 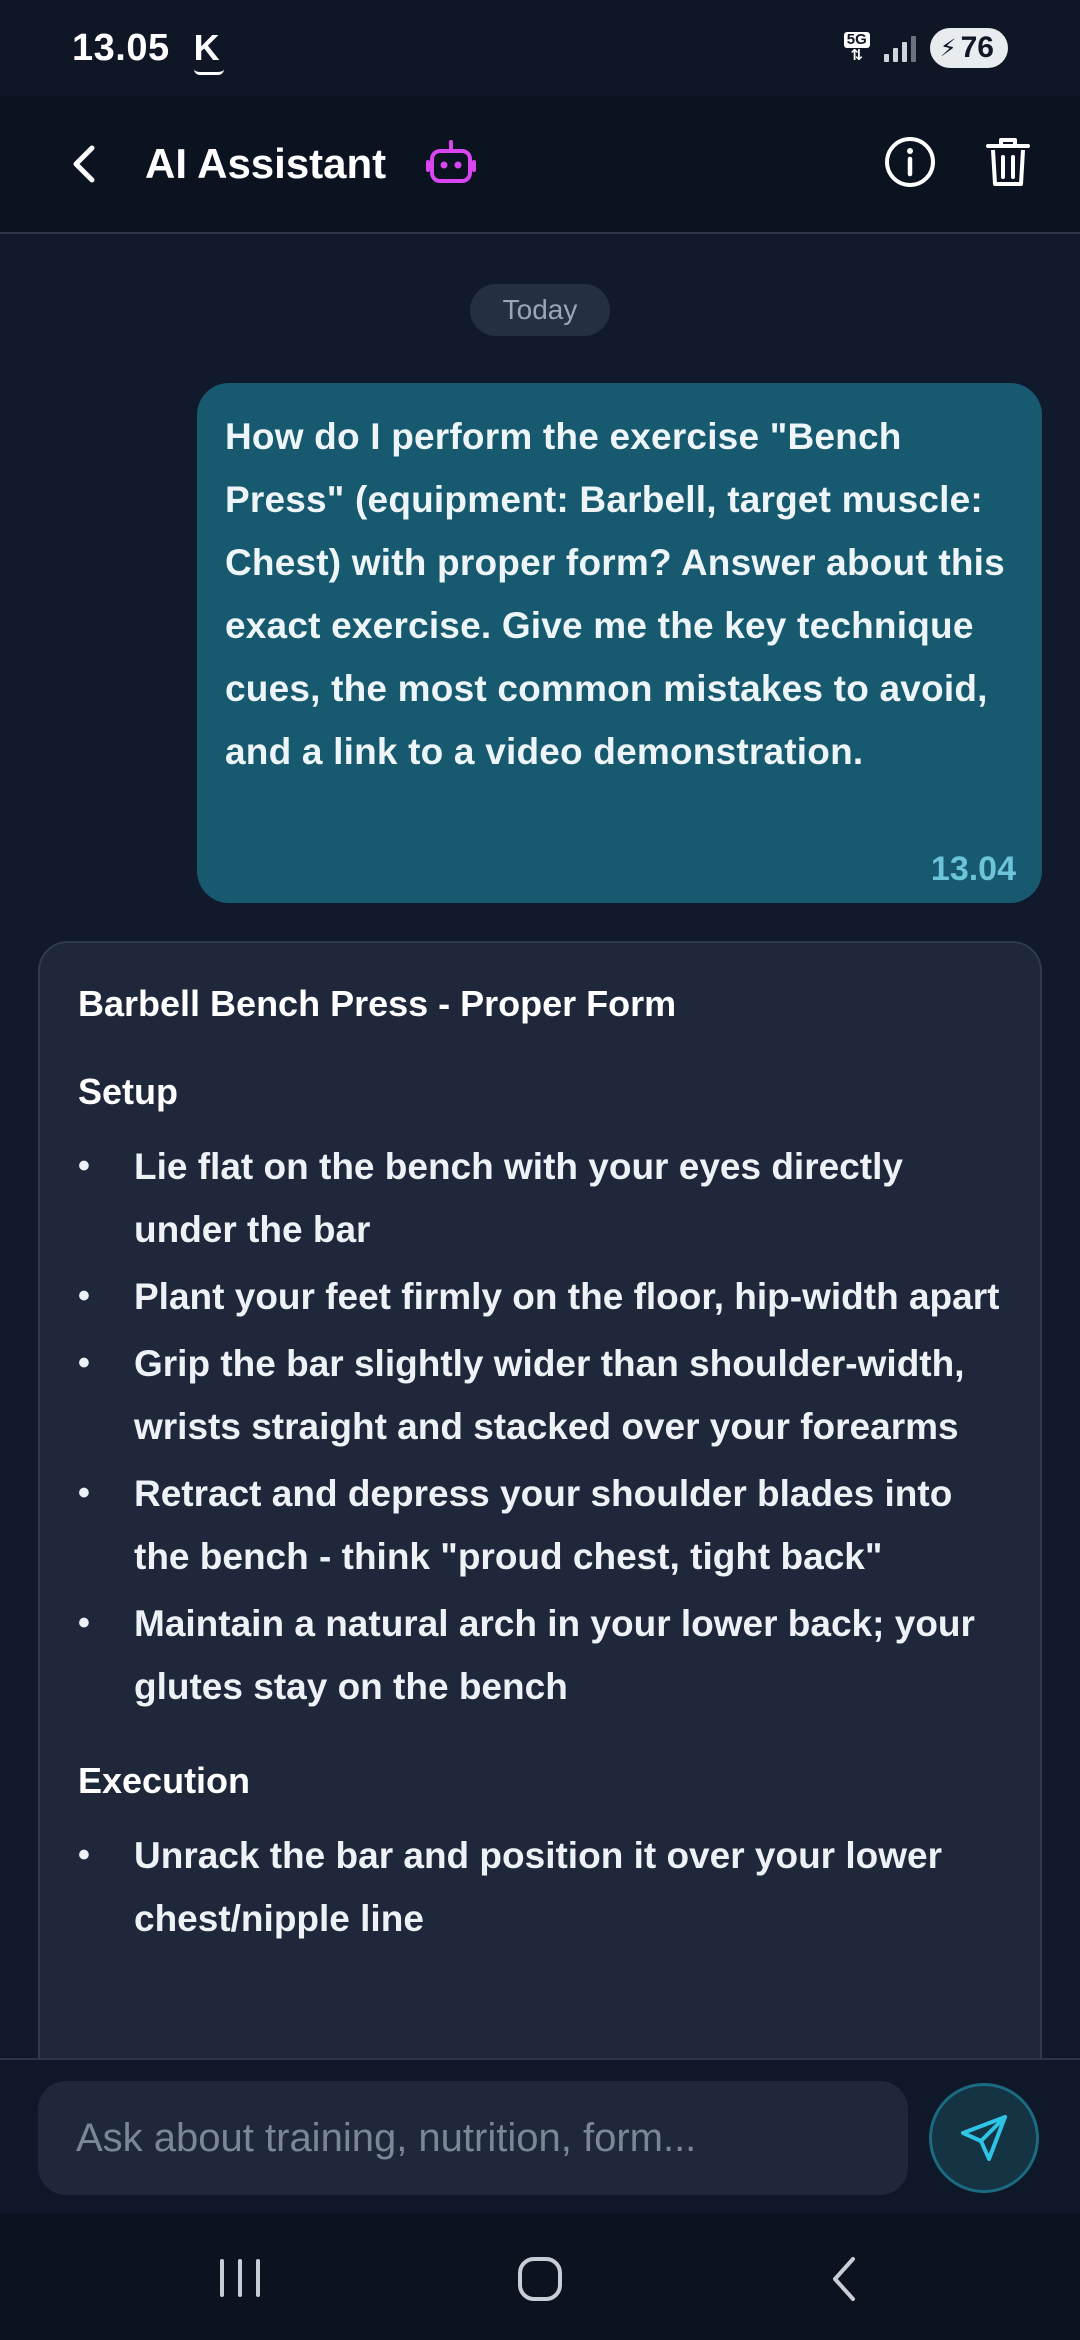 I want to click on battery-indicator: ⚡ 76, so click(x=968, y=48).